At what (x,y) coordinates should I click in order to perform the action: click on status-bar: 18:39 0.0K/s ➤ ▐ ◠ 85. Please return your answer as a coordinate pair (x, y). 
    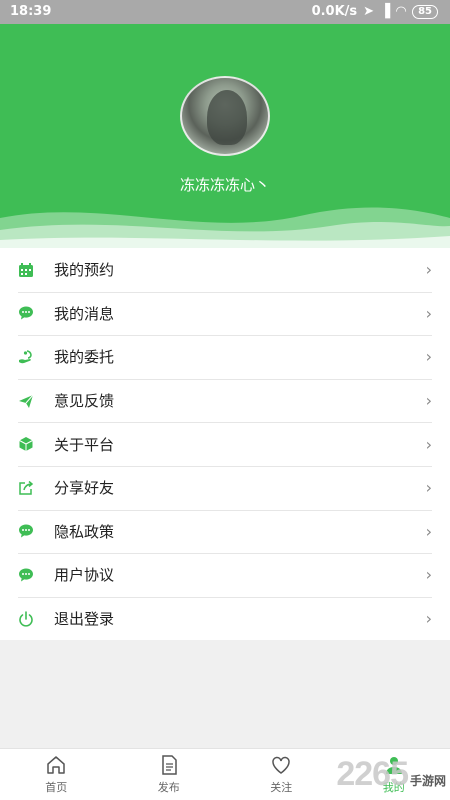
    Looking at the image, I should click on (225, 12).